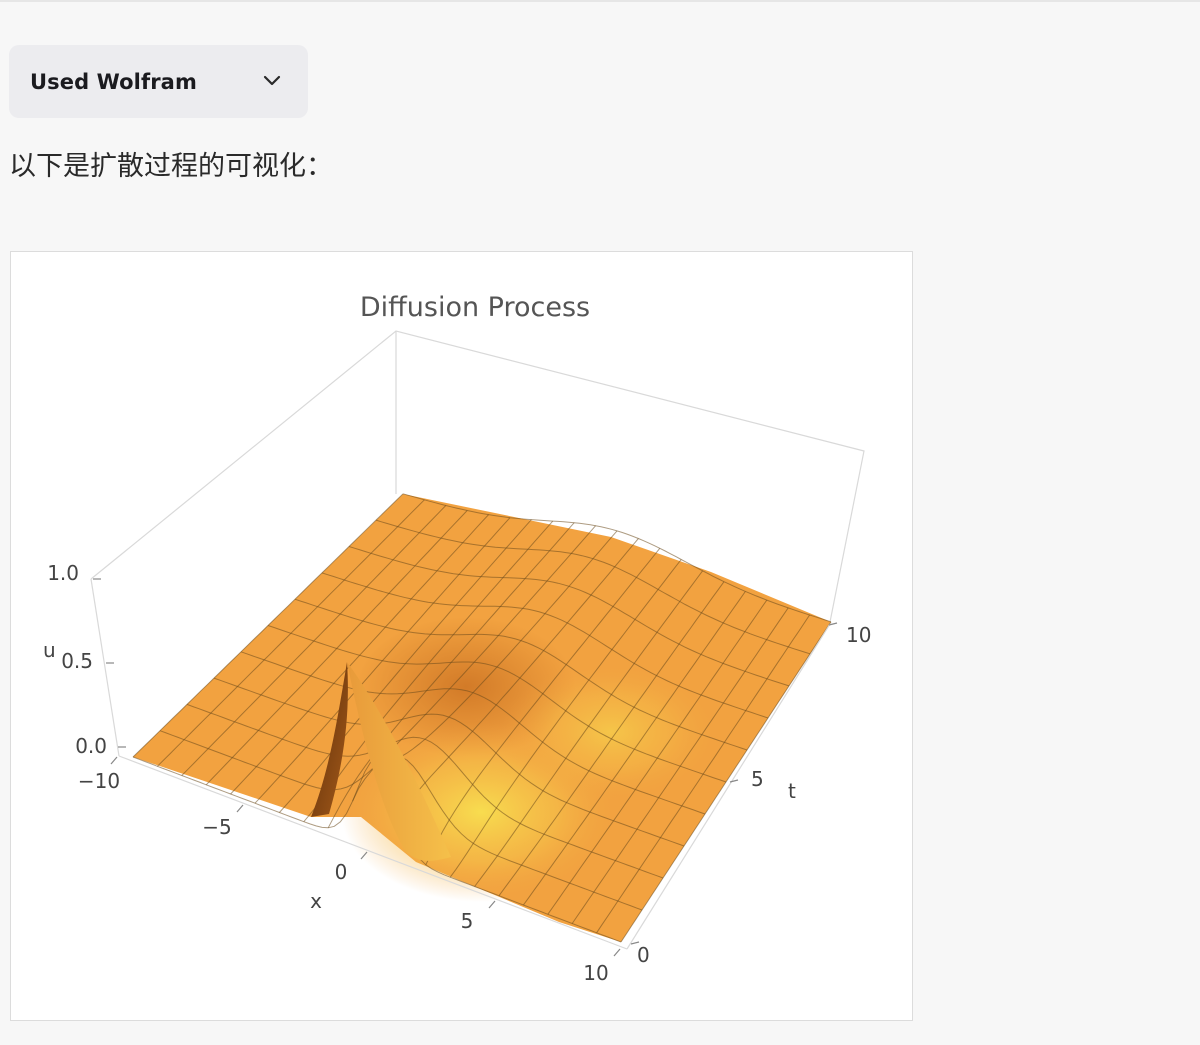  I want to click on t-axis-label: t, so click(792, 791).